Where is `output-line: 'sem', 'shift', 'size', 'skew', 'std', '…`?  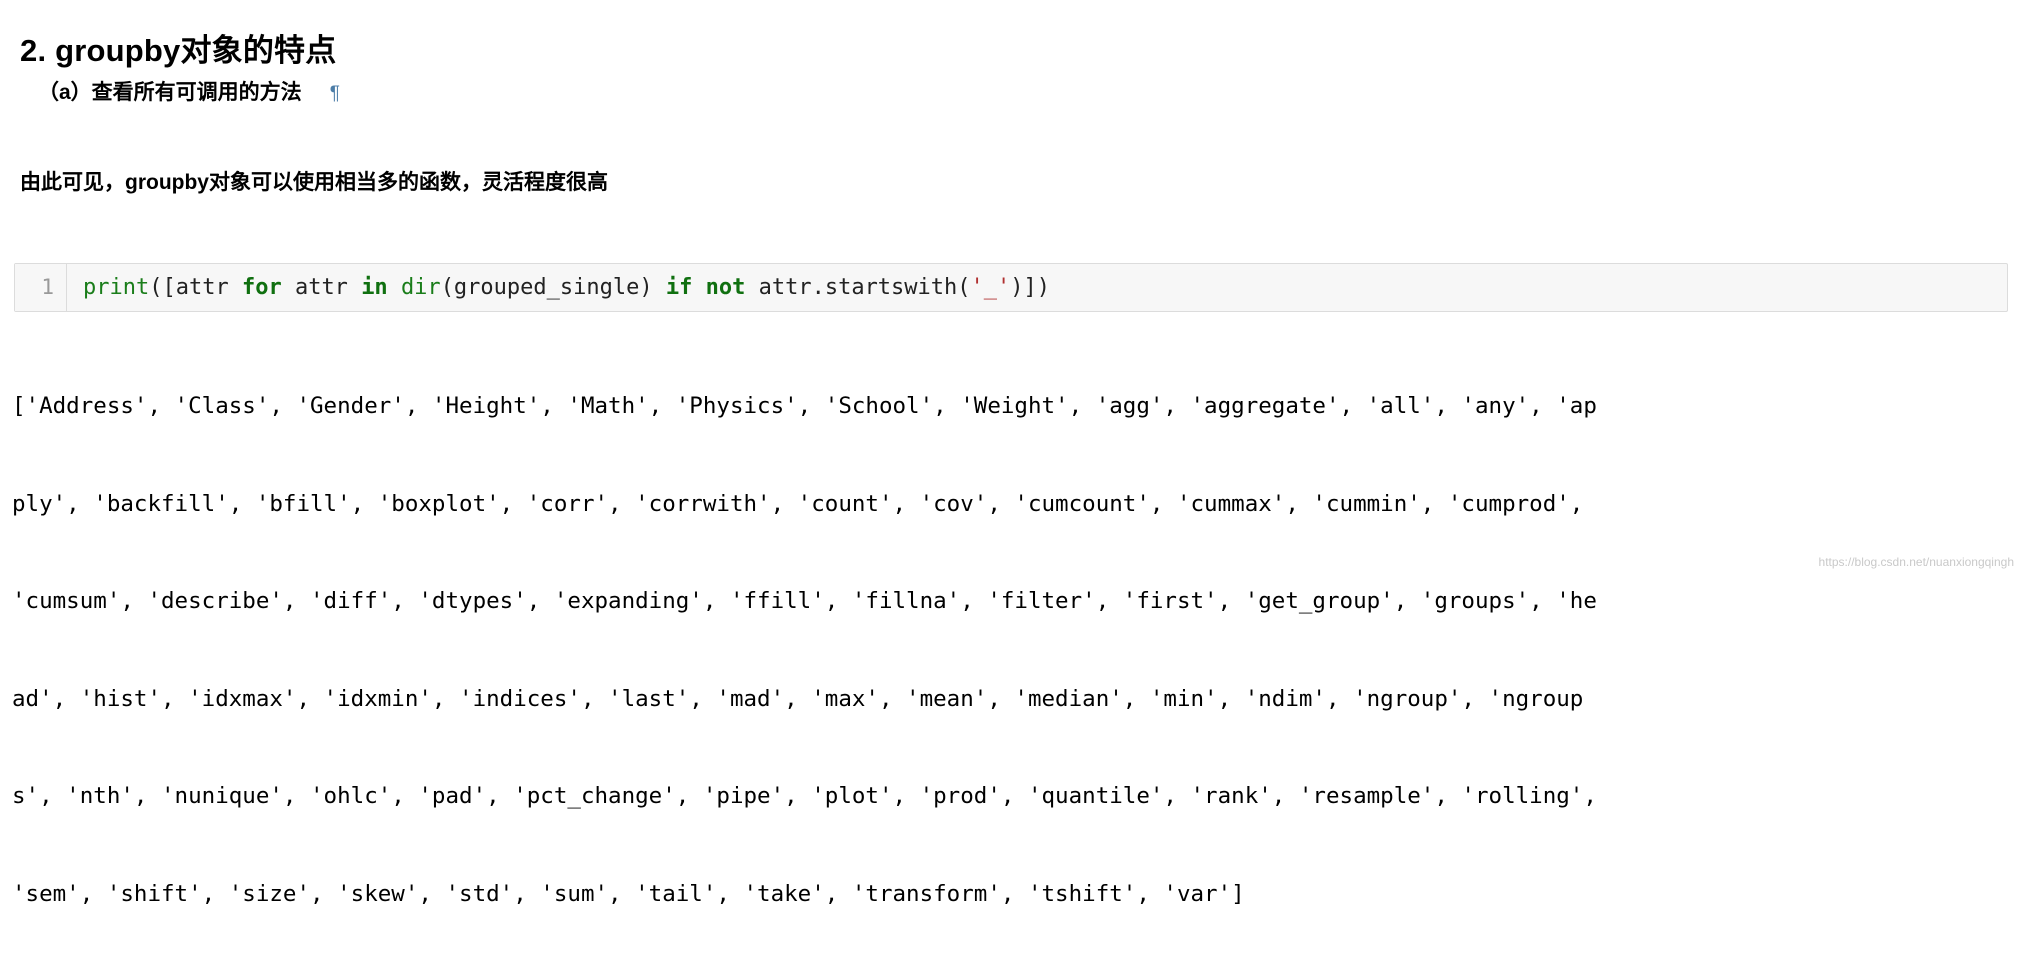 output-line: 'sem', 'shift', 'size', 'skew', 'std', '… is located at coordinates (628, 893).